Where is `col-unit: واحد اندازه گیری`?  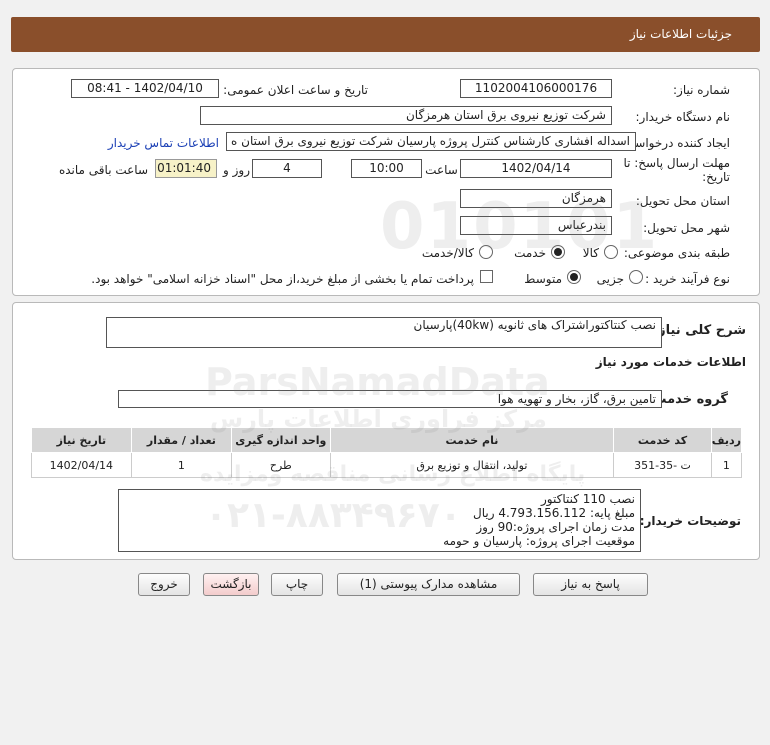
col-unit: واحد اندازه گیری is located at coordinates (281, 440).